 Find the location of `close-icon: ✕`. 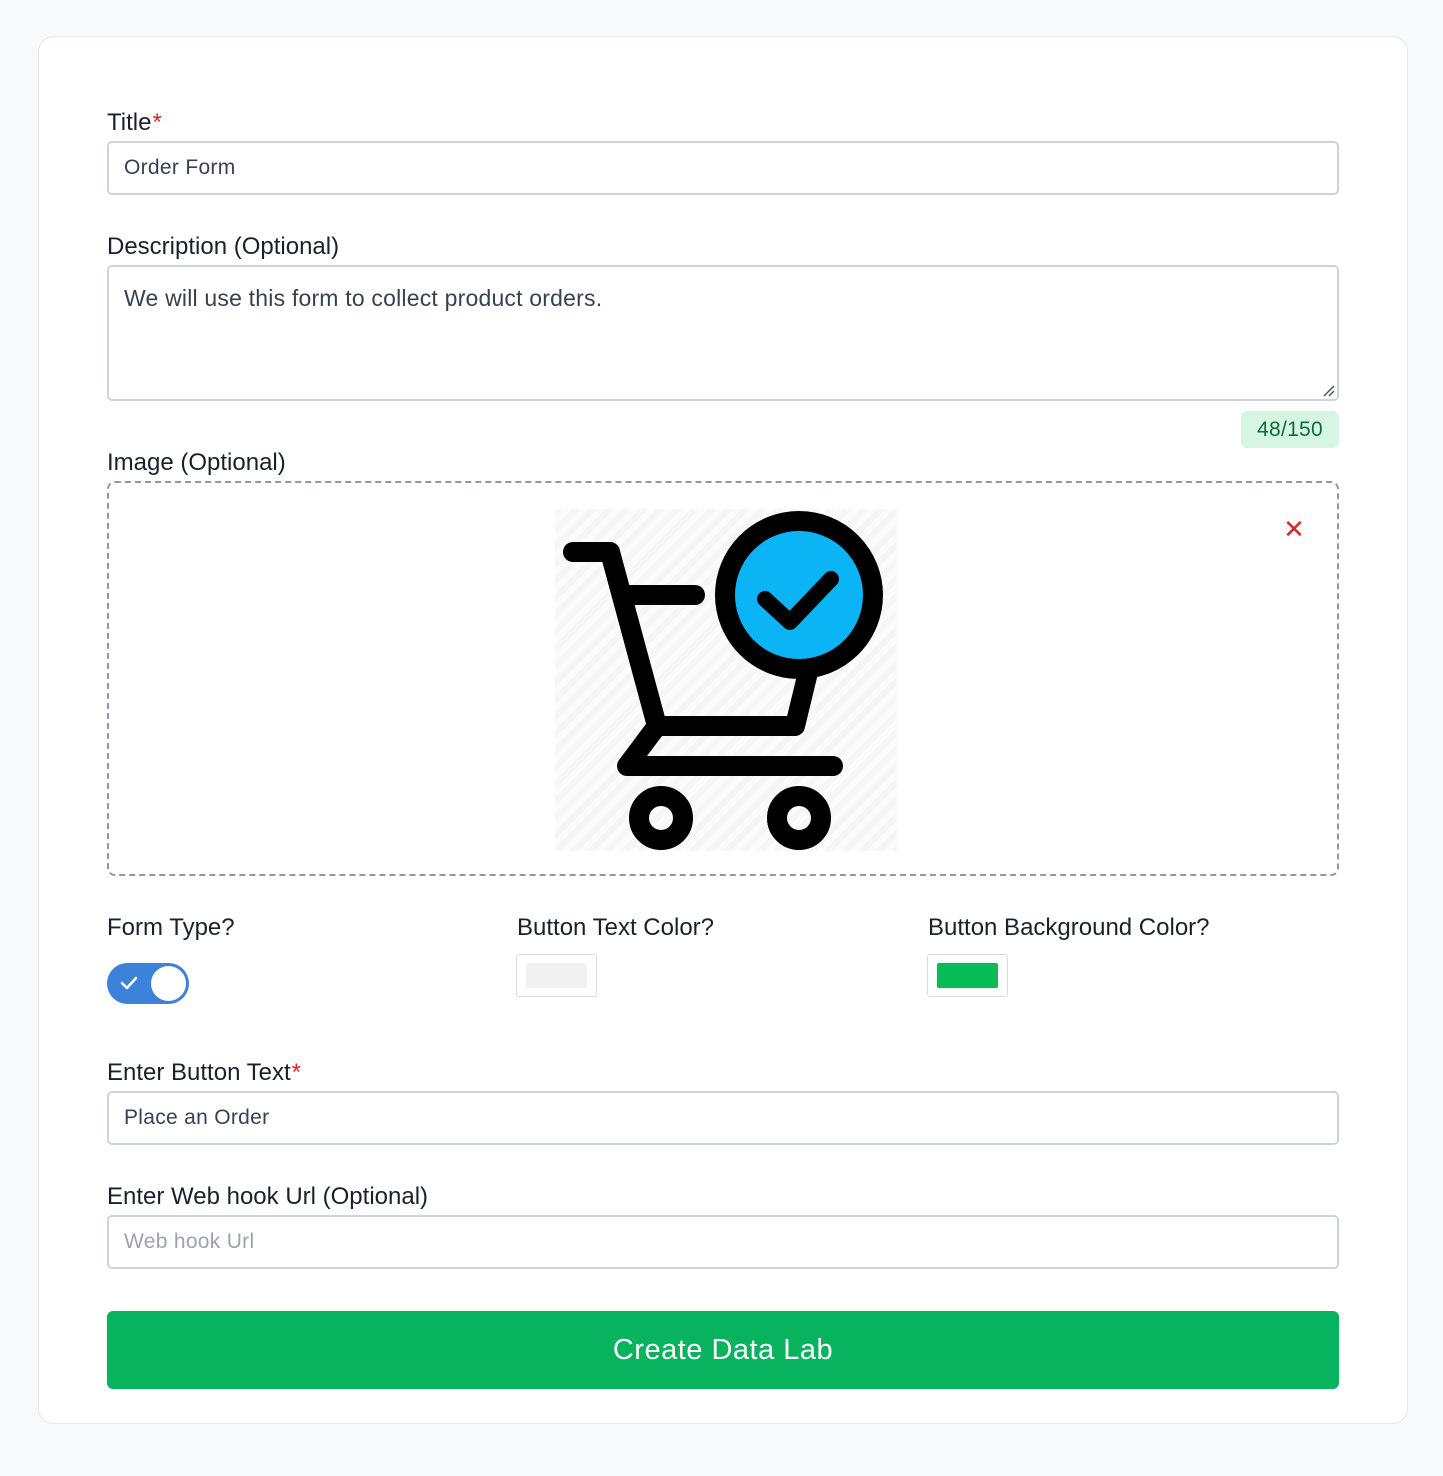

close-icon: ✕ is located at coordinates (1294, 529).